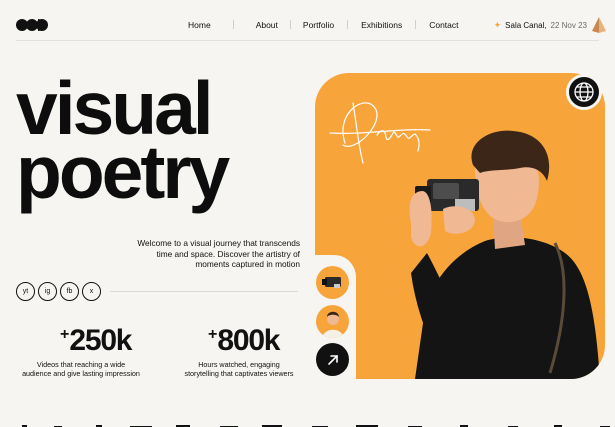 This screenshot has height=427, width=615. I want to click on youtube-link: yt, so click(25, 291).